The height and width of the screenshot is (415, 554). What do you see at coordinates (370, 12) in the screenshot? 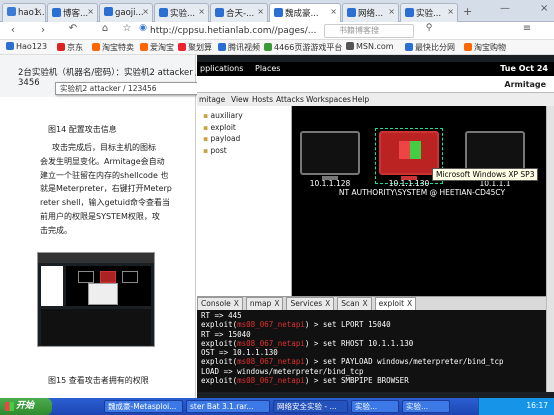
I see `browser-tab: 网络... ×` at bounding box center [370, 12].